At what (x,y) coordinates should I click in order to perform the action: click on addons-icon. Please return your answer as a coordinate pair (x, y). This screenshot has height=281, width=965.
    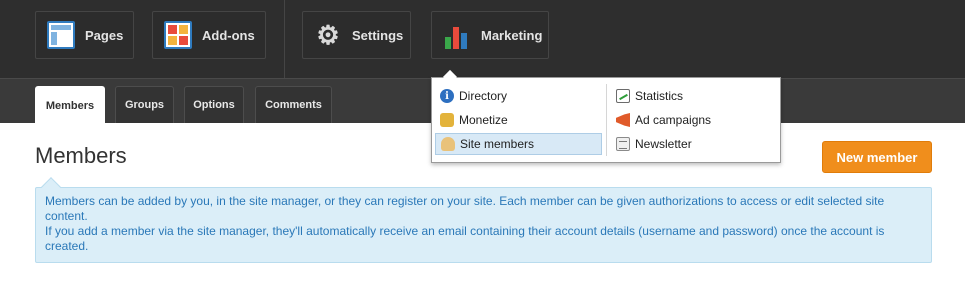
    Looking at the image, I should click on (178, 35).